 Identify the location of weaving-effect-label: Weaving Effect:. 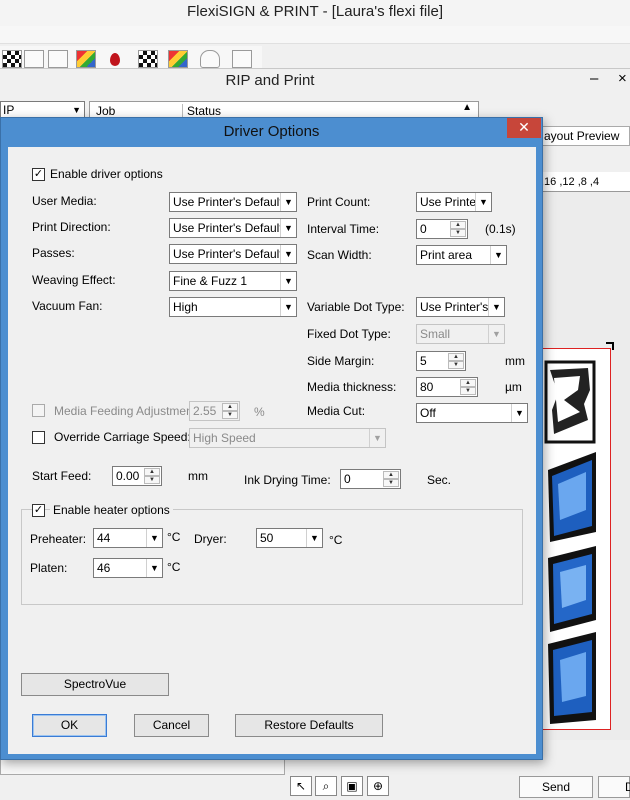
(74, 280).